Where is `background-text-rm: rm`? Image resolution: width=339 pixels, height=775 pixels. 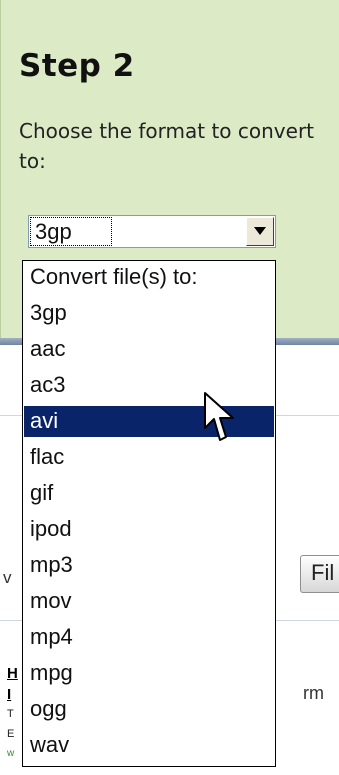
background-text-rm: rm is located at coordinates (313, 693).